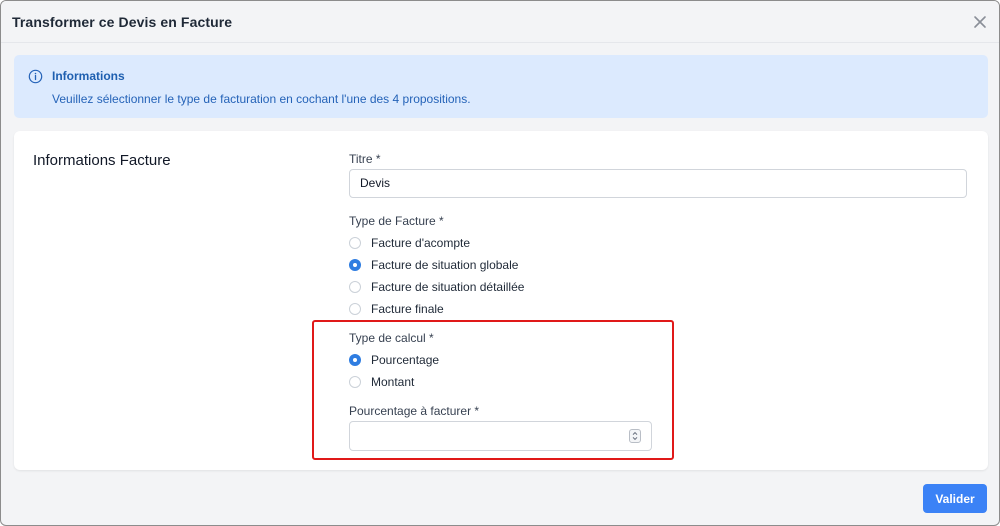  Describe the element at coordinates (448, 287) in the screenshot. I see `radio-label: Facture de situation détaillée` at that location.